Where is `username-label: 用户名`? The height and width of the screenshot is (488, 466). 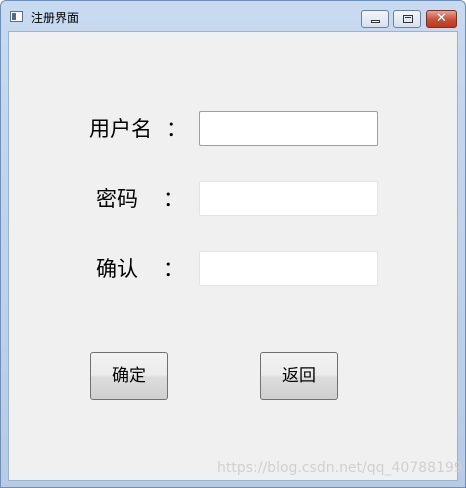
username-label: 用户名 is located at coordinates (120, 129).